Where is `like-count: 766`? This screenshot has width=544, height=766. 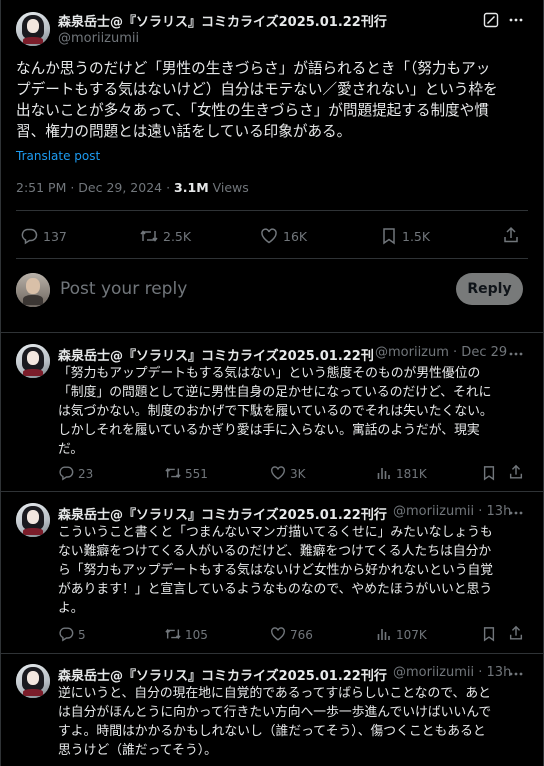
like-count: 766 is located at coordinates (301, 635).